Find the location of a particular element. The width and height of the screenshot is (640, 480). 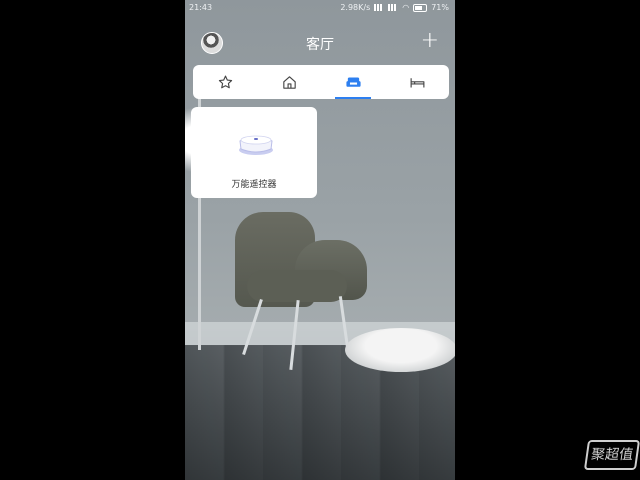

device-label: 万能遥控器 is located at coordinates (254, 185).